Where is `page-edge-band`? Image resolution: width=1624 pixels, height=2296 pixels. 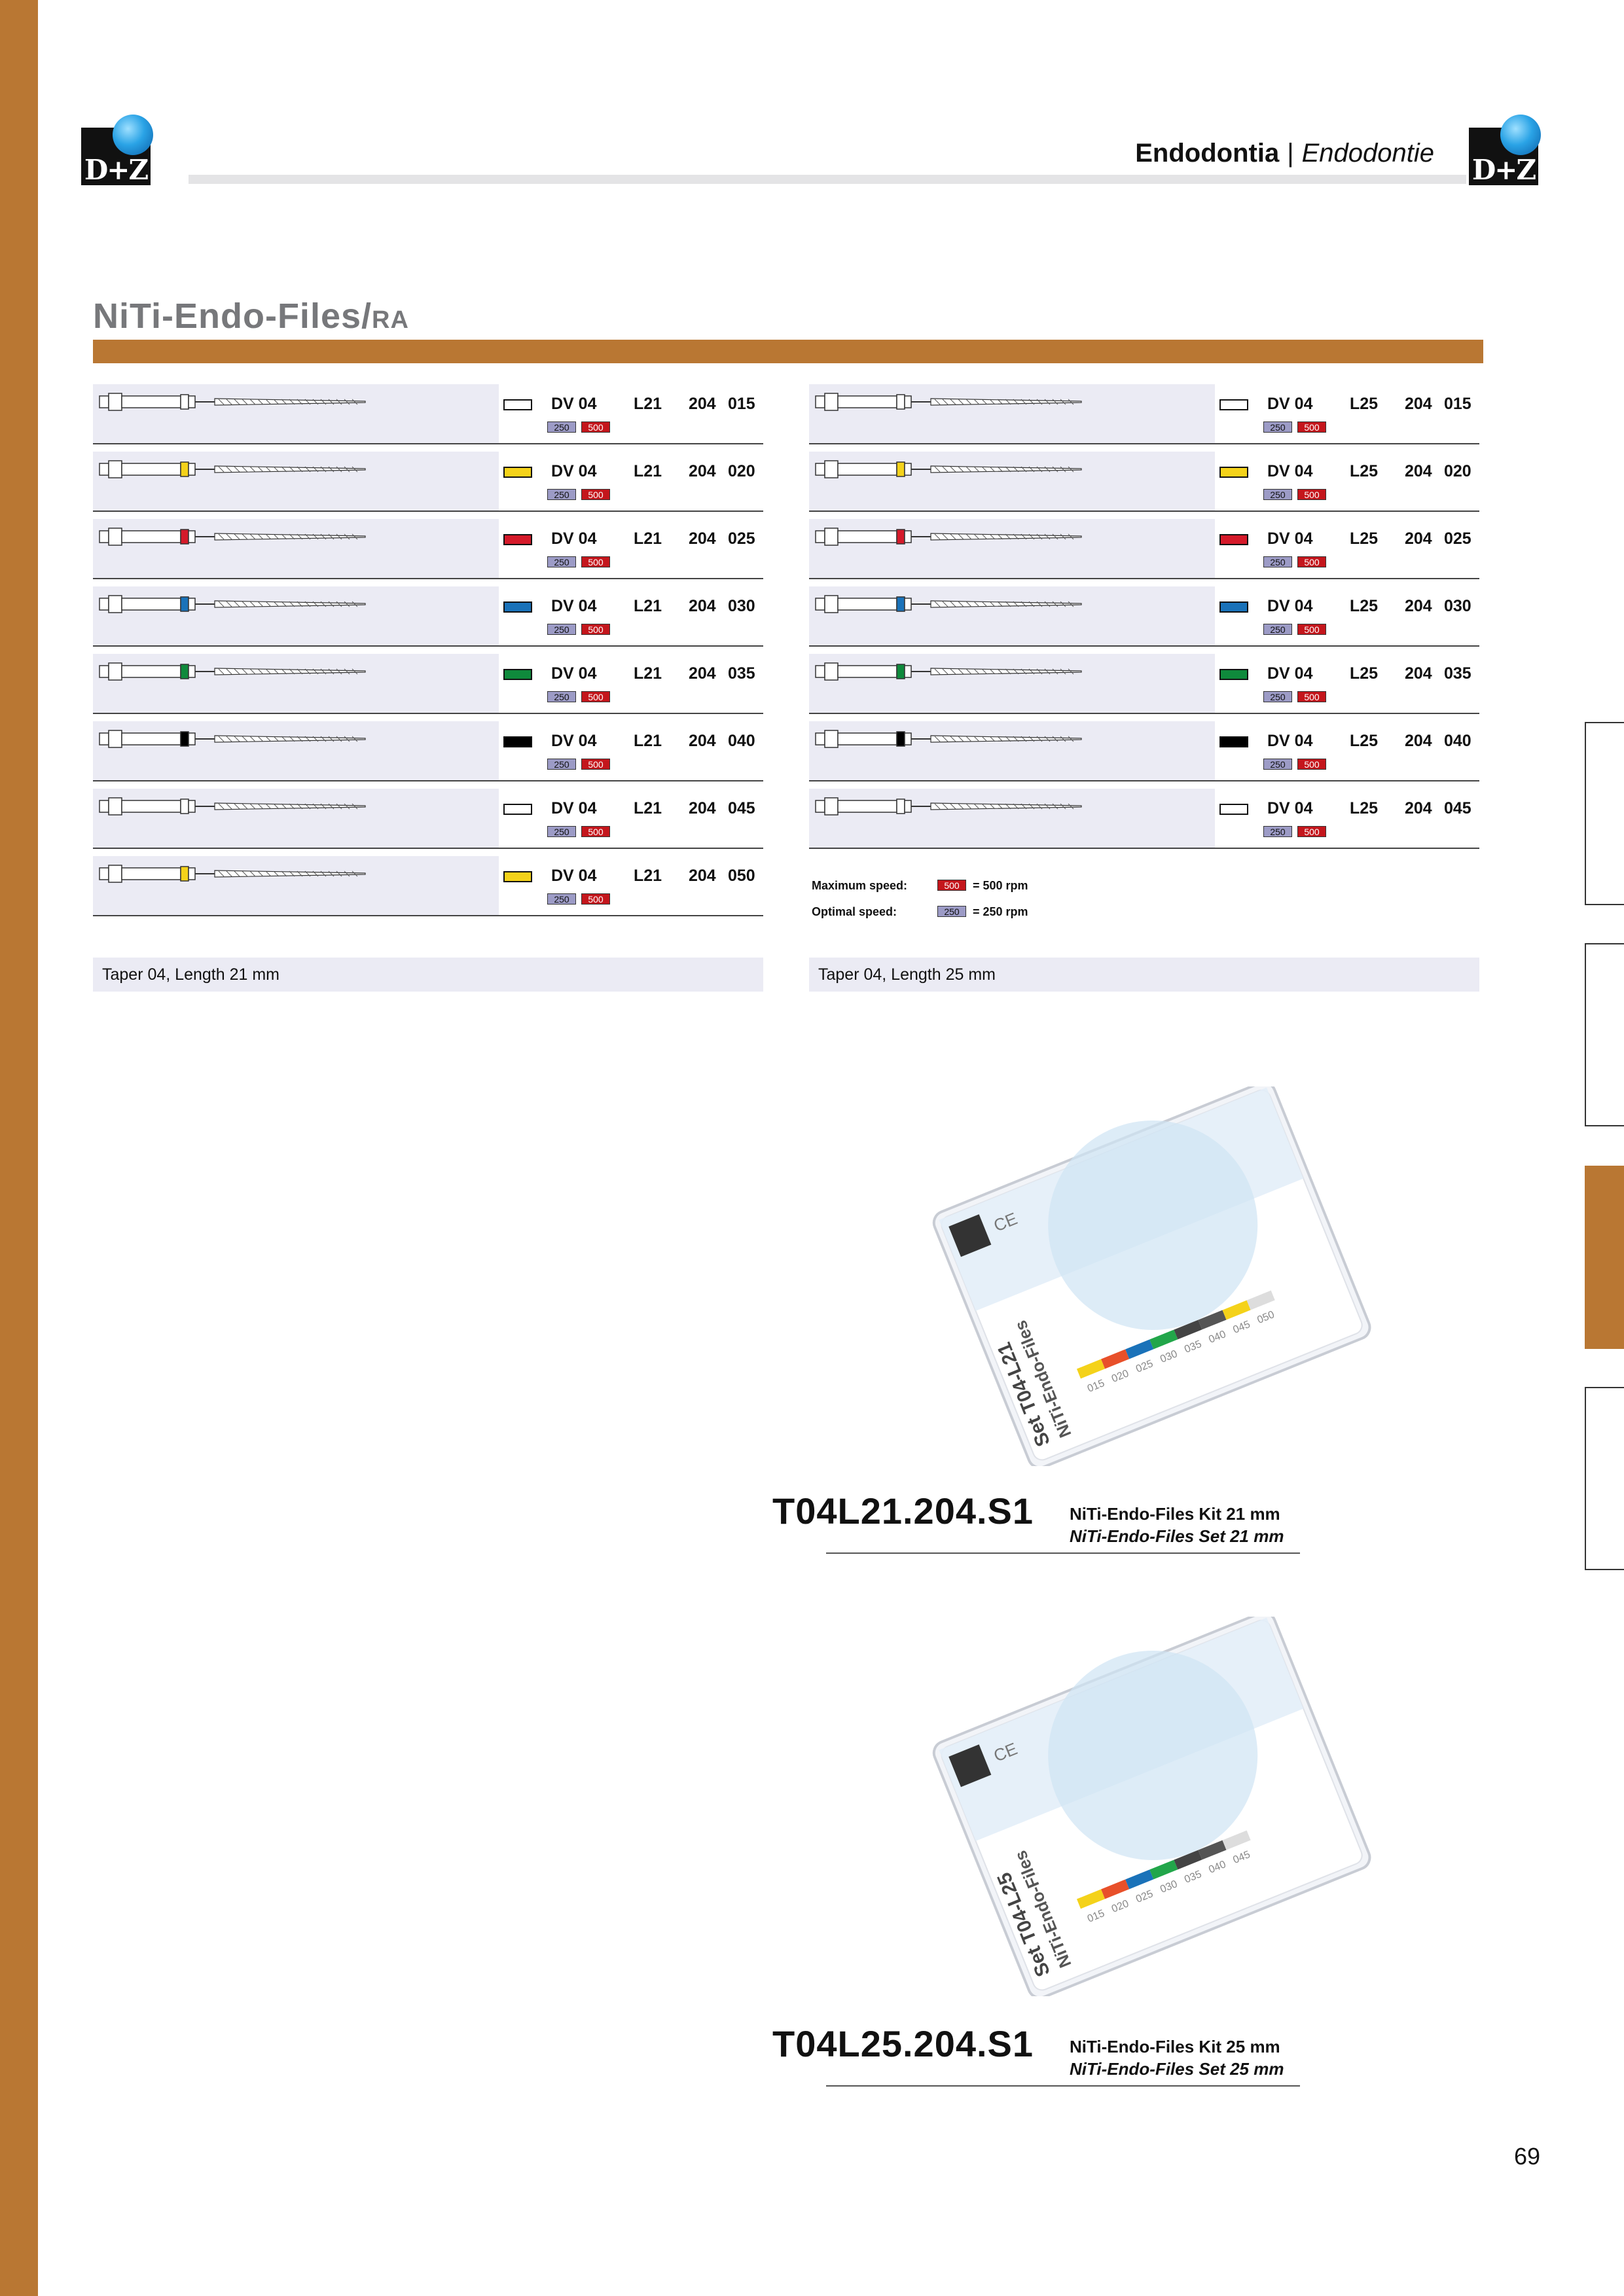 page-edge-band is located at coordinates (19, 1148).